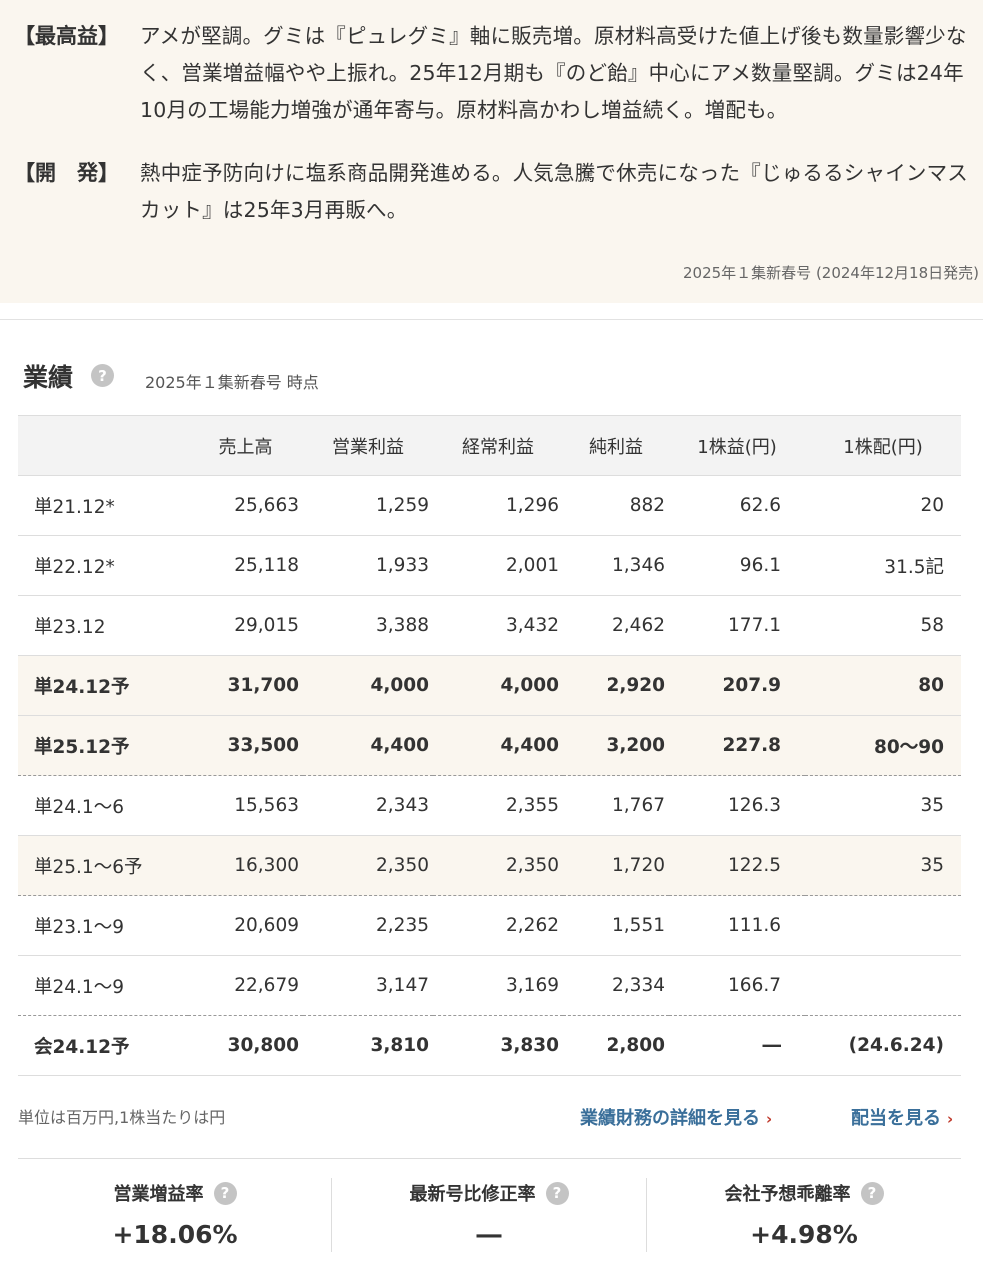  I want to click on table-row: 会24.12予 30,800 3,810 3,830 2,800 ― (24.6.24), so click(489, 1045).